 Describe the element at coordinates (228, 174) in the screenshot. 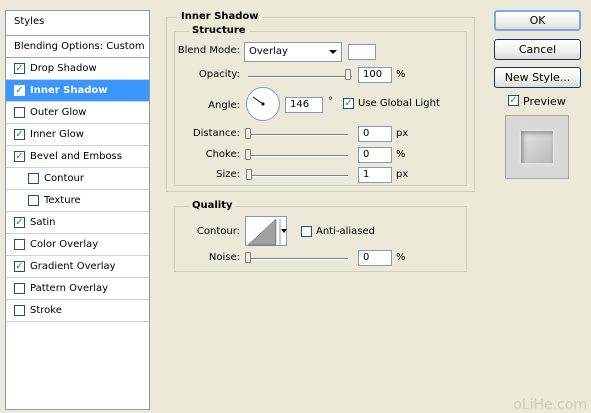

I see `size-label: Size:` at that location.